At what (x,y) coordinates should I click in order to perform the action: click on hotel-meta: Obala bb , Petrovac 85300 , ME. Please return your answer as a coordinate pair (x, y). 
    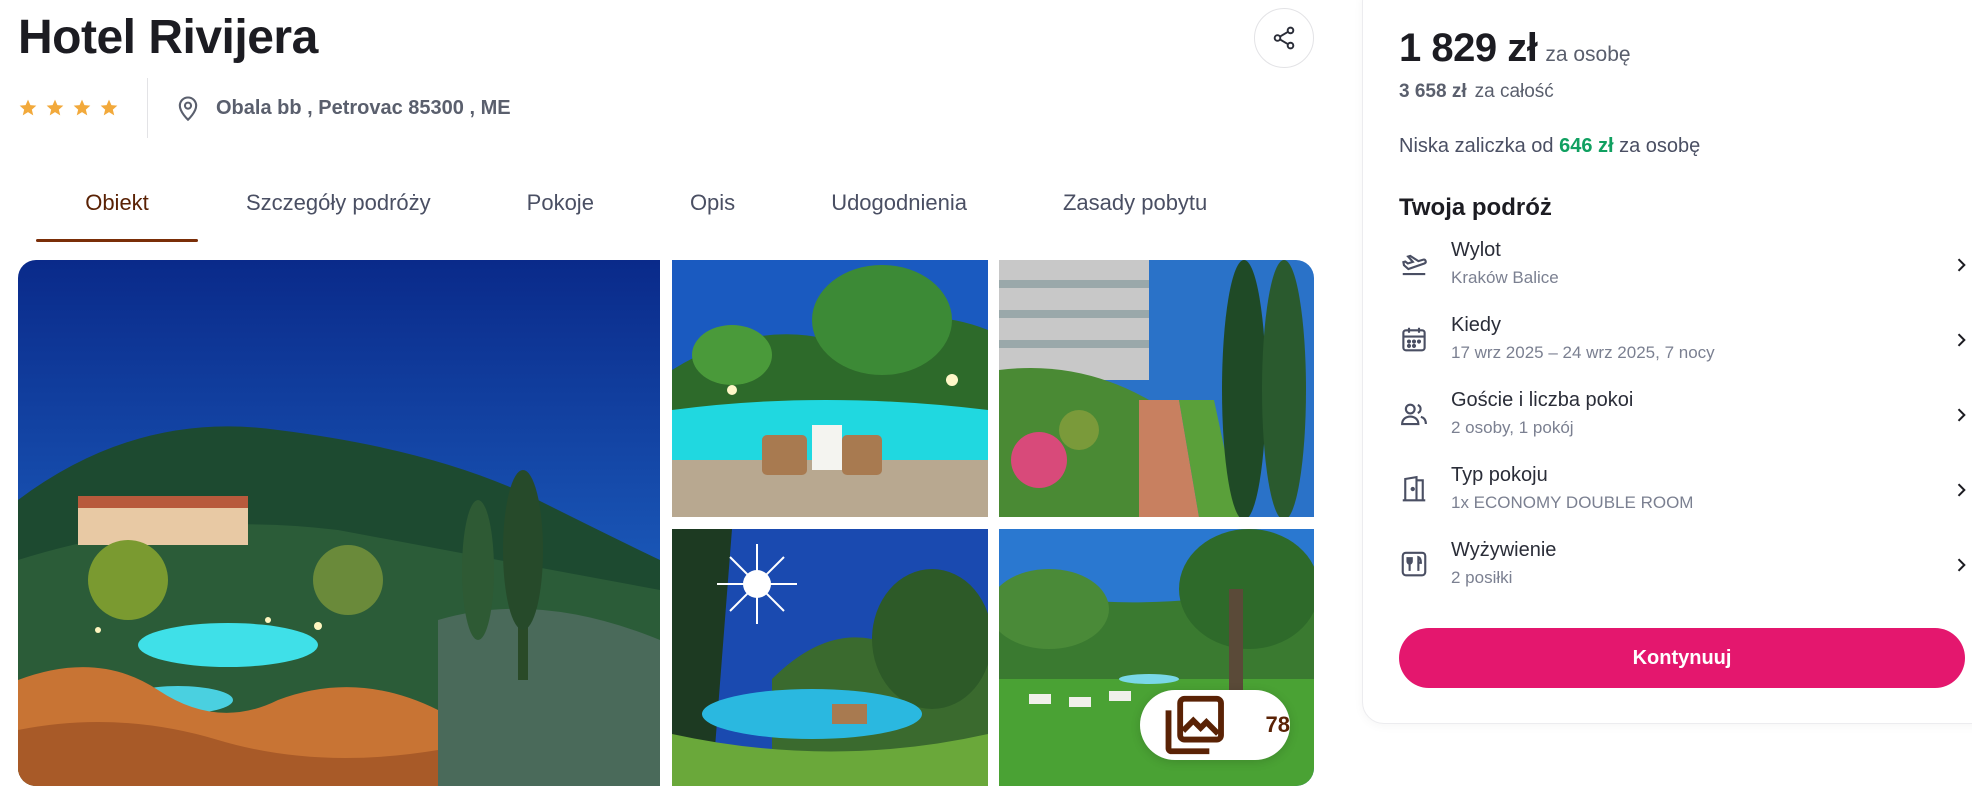
    Looking at the image, I should click on (264, 108).